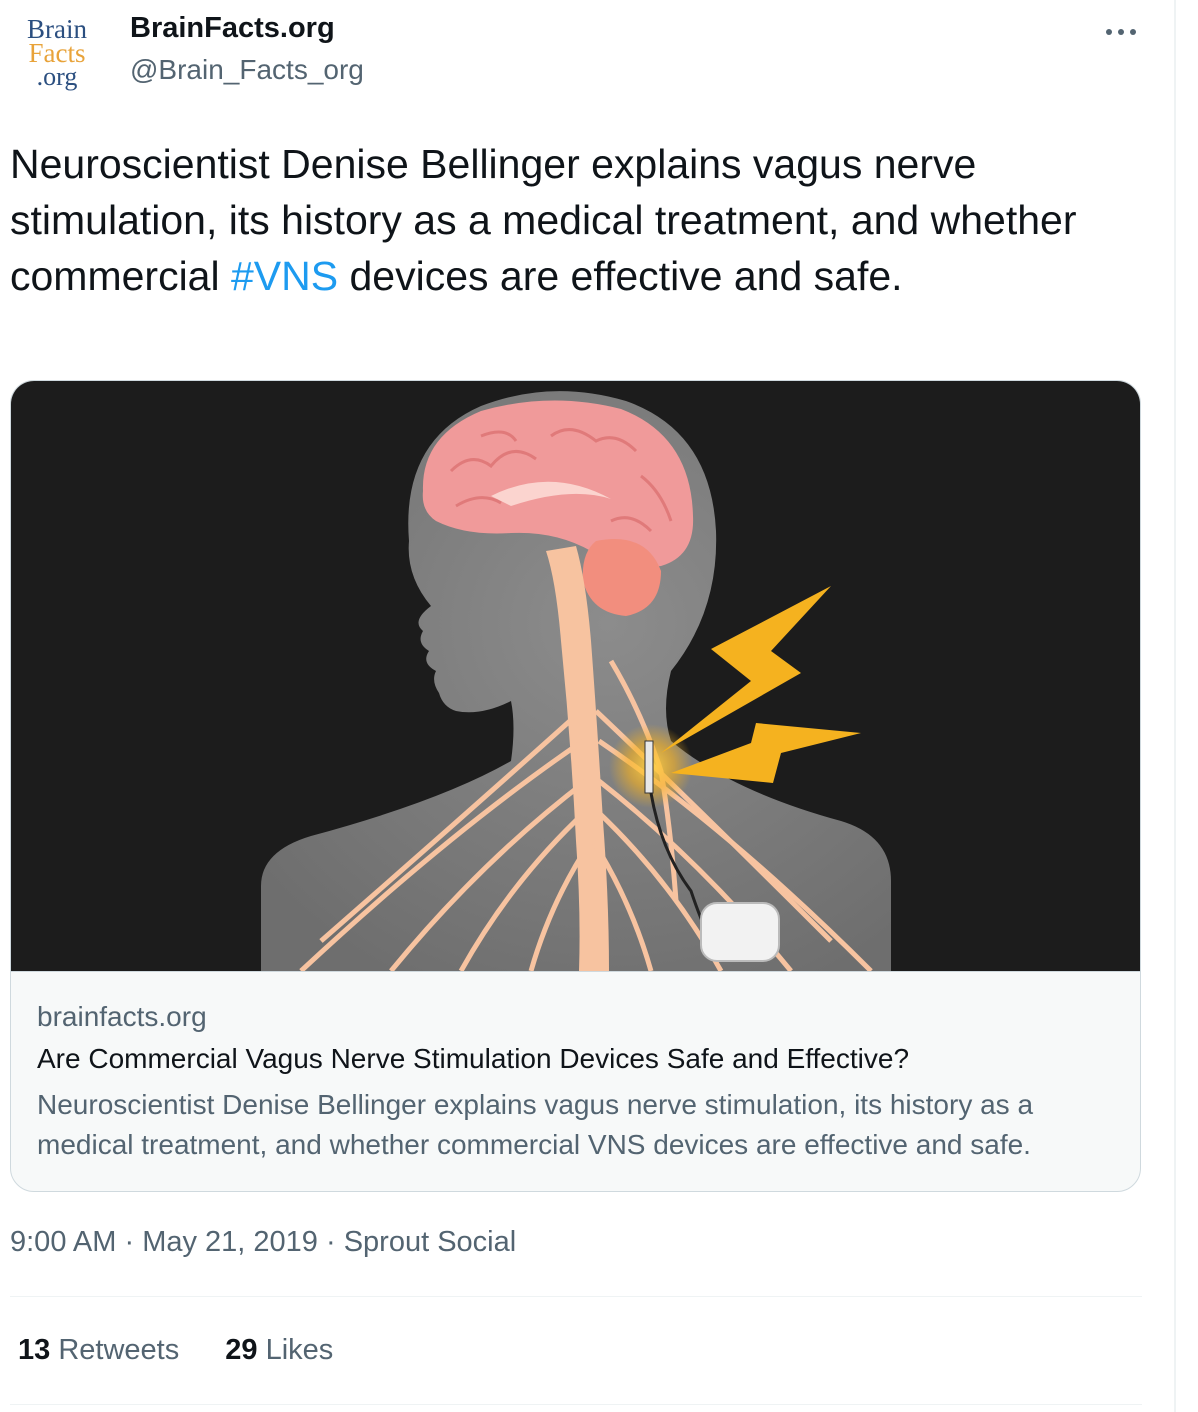 The height and width of the screenshot is (1412, 1198). I want to click on tweet-text-end: devices are effective and safe., so click(620, 276).